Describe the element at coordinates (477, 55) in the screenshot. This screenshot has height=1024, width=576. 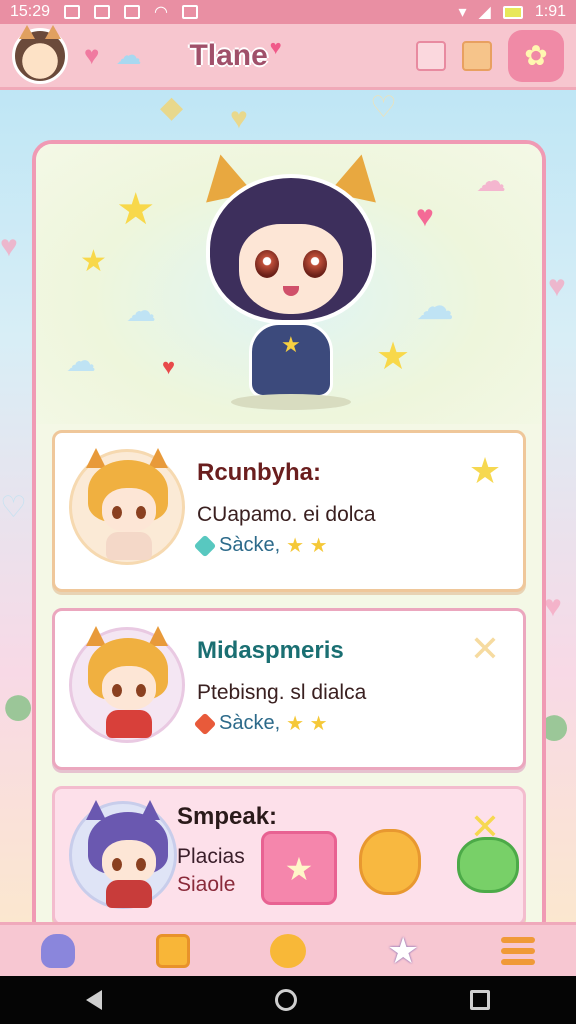
I see `cards-icon` at that location.